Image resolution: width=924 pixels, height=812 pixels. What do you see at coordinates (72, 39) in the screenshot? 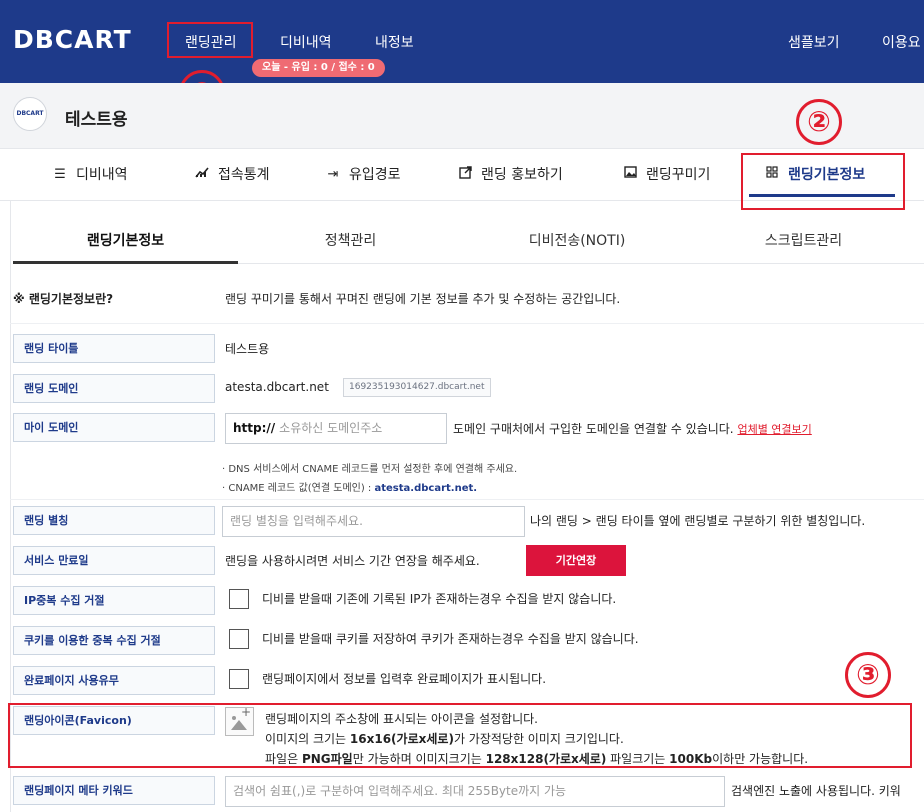
I see `dbcart-logo: DBCART` at bounding box center [72, 39].